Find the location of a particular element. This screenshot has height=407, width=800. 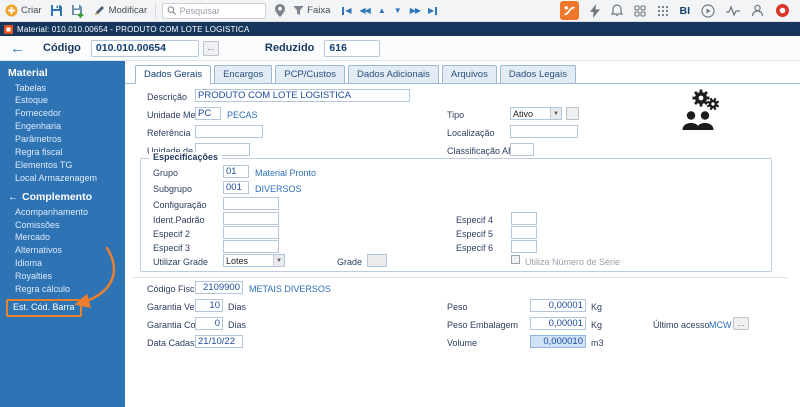

nav-fast-prev-button: ◀◀ is located at coordinates (365, 10).